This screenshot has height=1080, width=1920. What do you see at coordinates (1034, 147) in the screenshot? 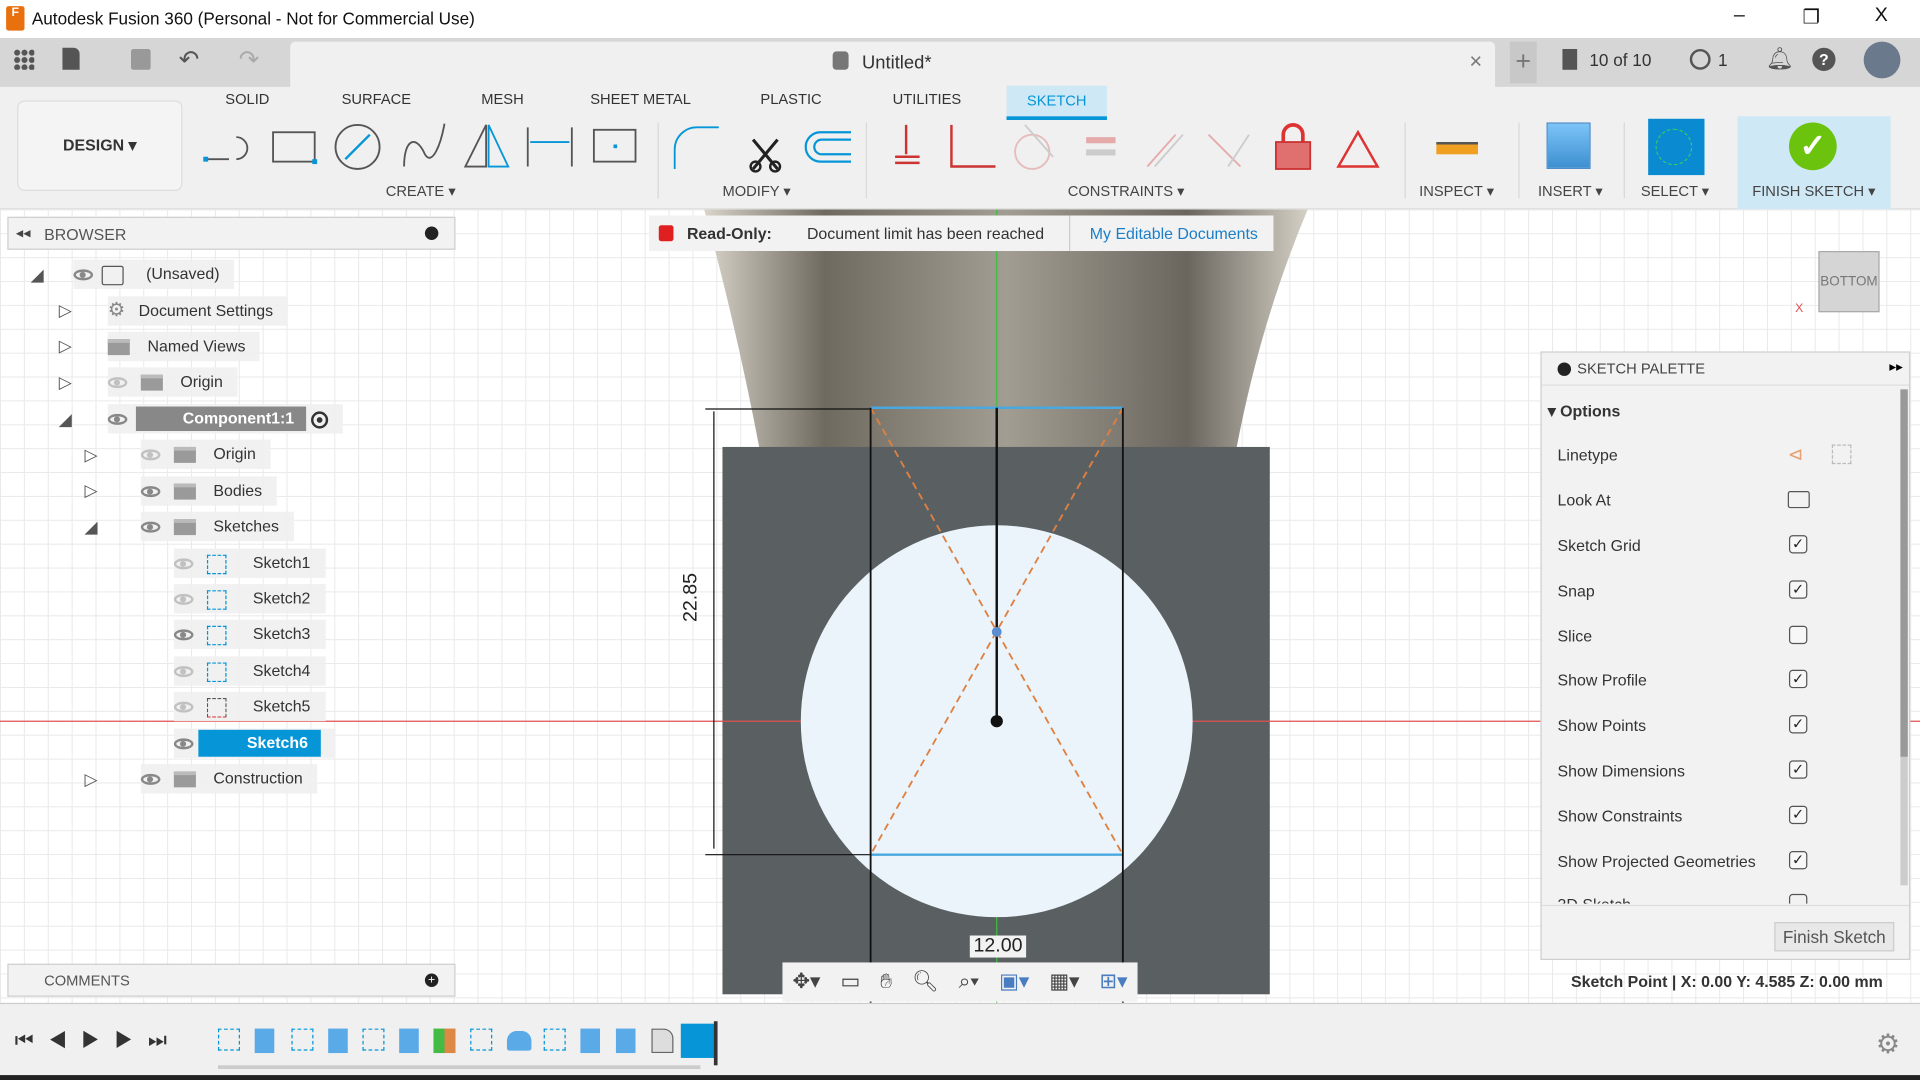
I see `tangent-constraint-icon` at bounding box center [1034, 147].